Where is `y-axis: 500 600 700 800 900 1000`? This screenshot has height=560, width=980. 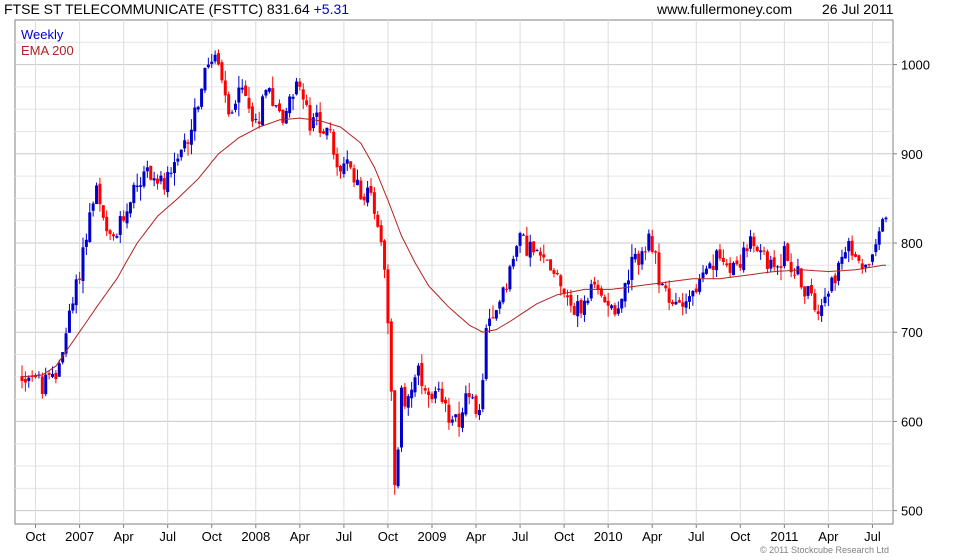
y-axis: 500 600 700 800 900 1000 is located at coordinates (911, 288).